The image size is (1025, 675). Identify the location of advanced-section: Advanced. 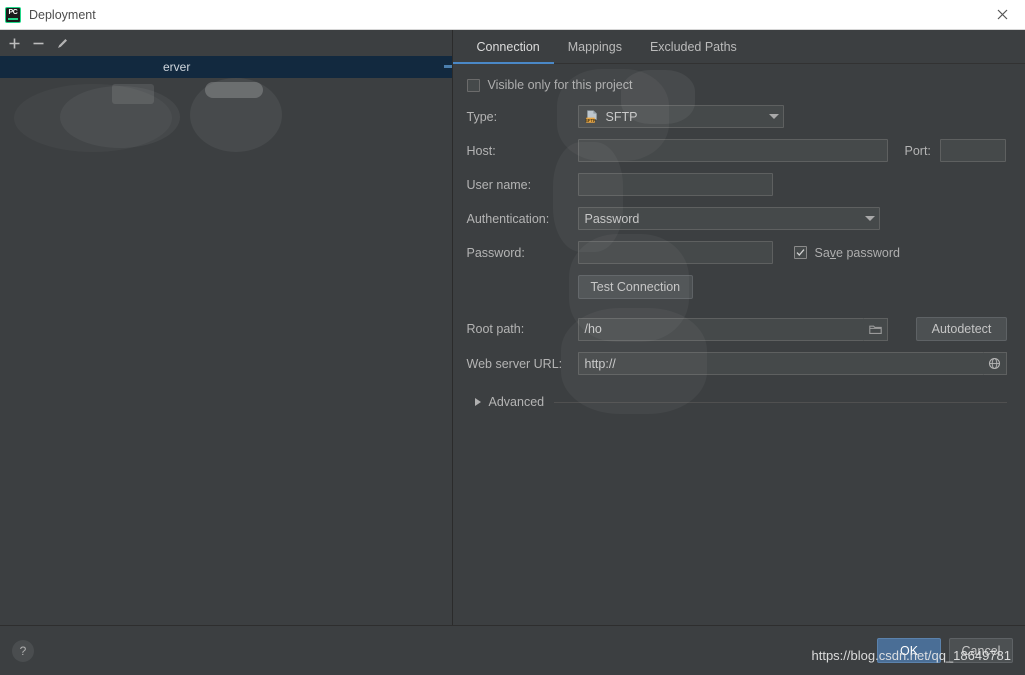
(737, 402).